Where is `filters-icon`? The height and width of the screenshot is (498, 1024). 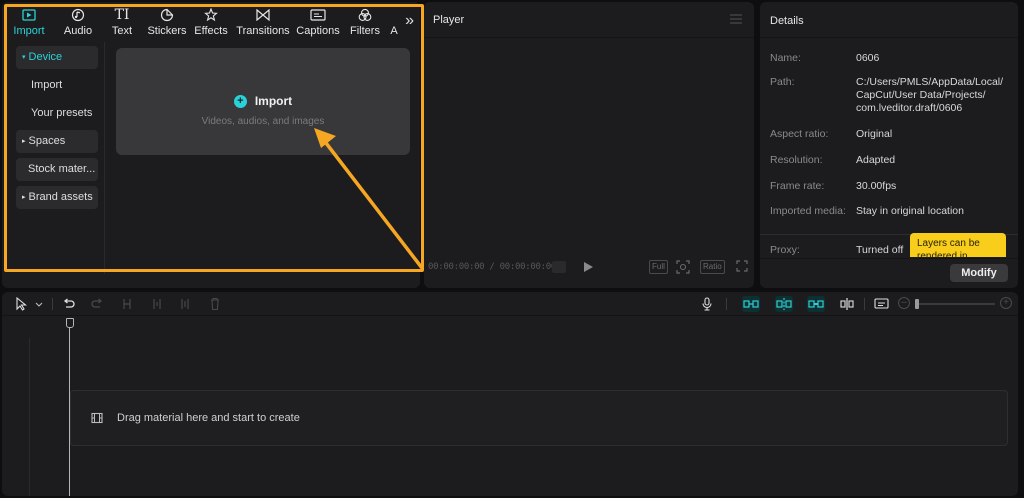 filters-icon is located at coordinates (365, 15).